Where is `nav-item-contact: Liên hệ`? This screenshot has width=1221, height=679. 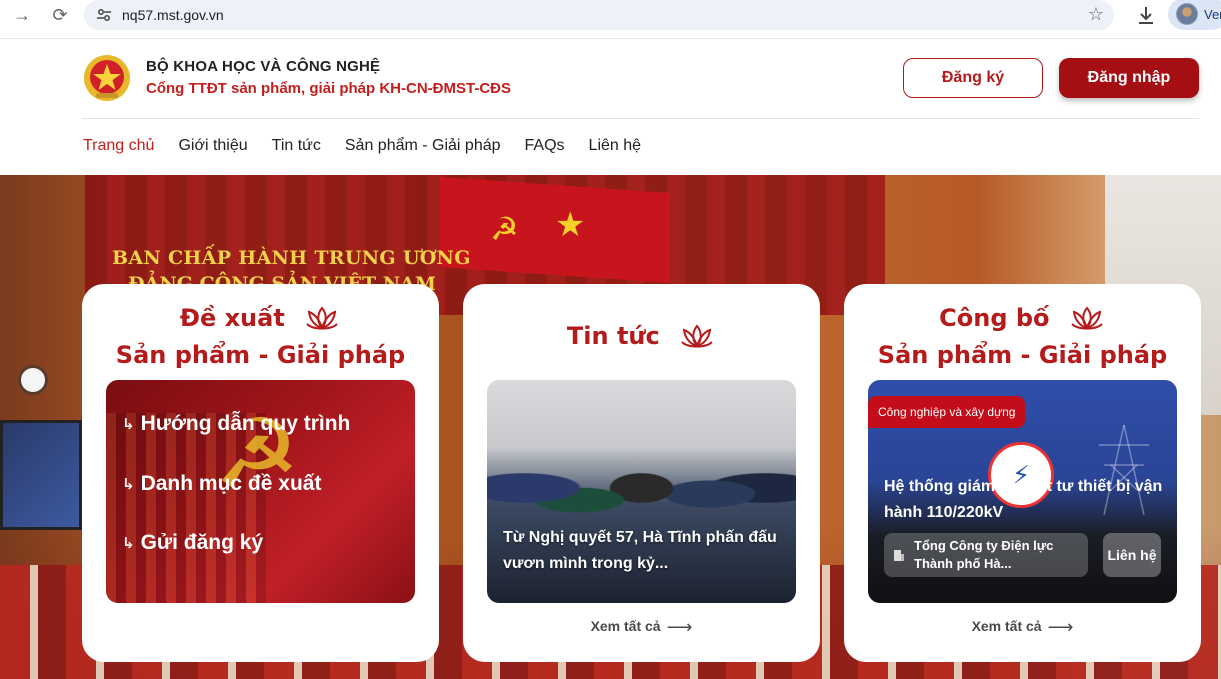
nav-item-contact: Liên hệ is located at coordinates (615, 146).